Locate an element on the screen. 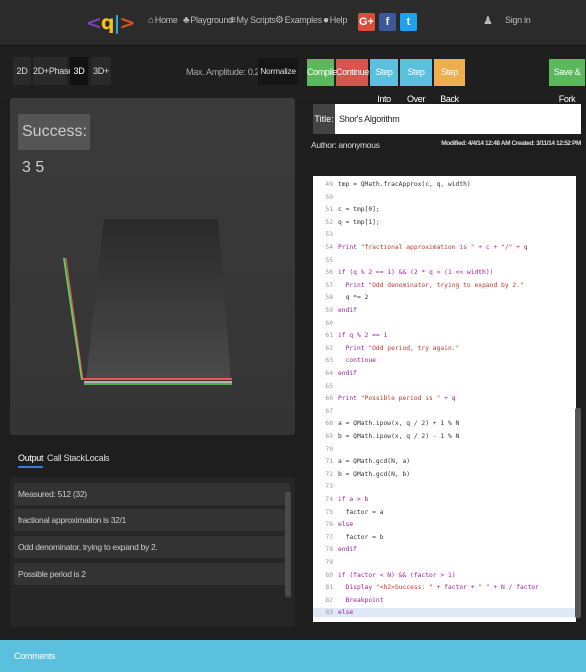 The image size is (586, 672). line-number: 82 is located at coordinates (323, 600).